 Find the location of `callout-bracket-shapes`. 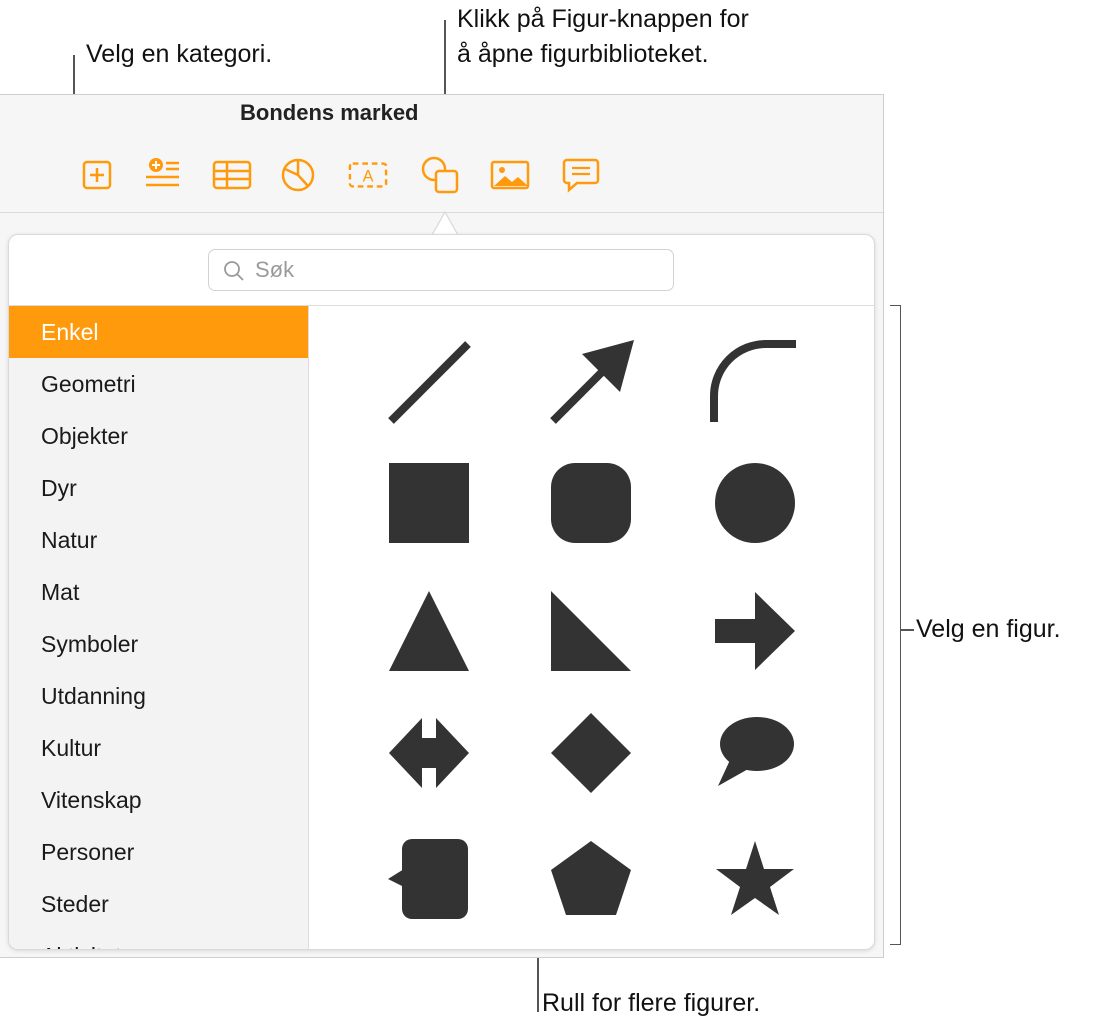

callout-bracket-shapes is located at coordinates (895, 625).